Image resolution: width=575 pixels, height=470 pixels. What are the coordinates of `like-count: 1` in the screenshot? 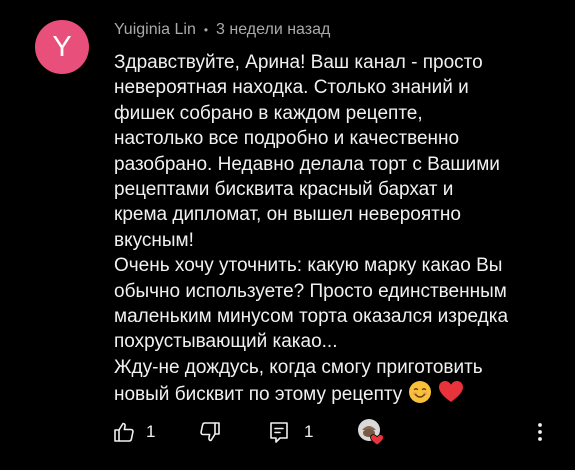 It's located at (151, 431).